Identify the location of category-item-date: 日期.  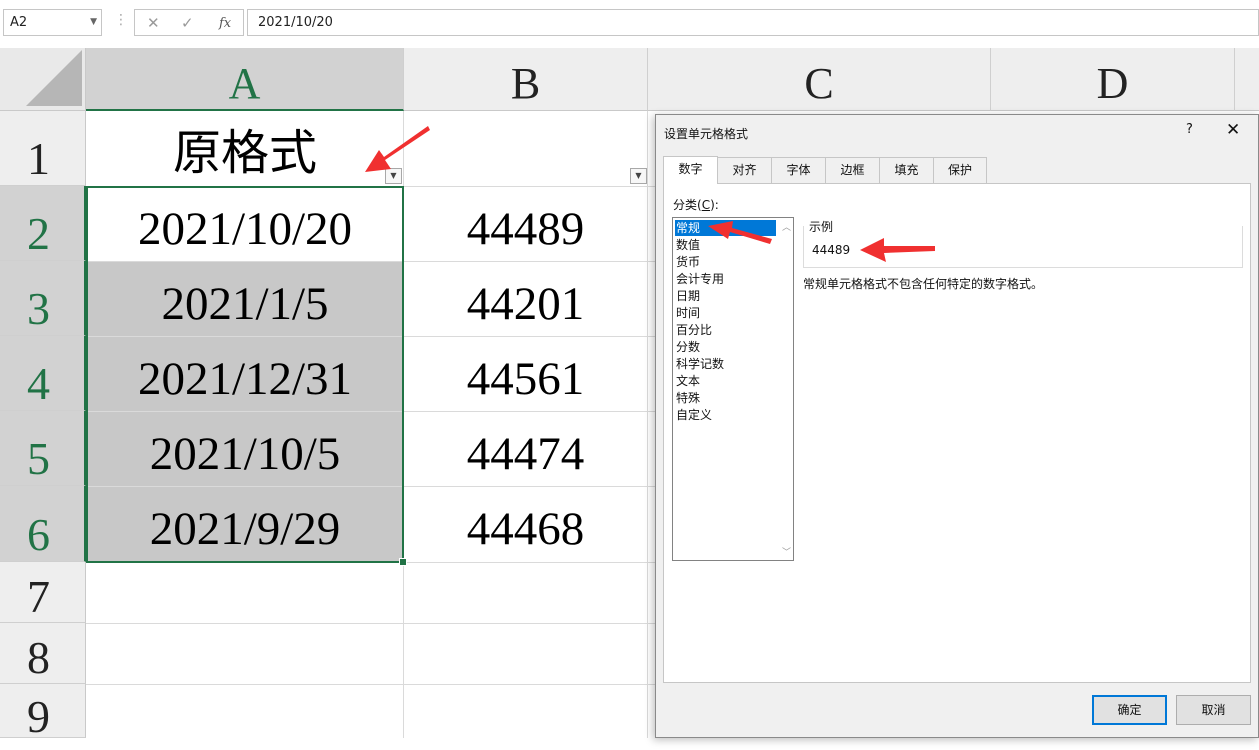
(687, 296).